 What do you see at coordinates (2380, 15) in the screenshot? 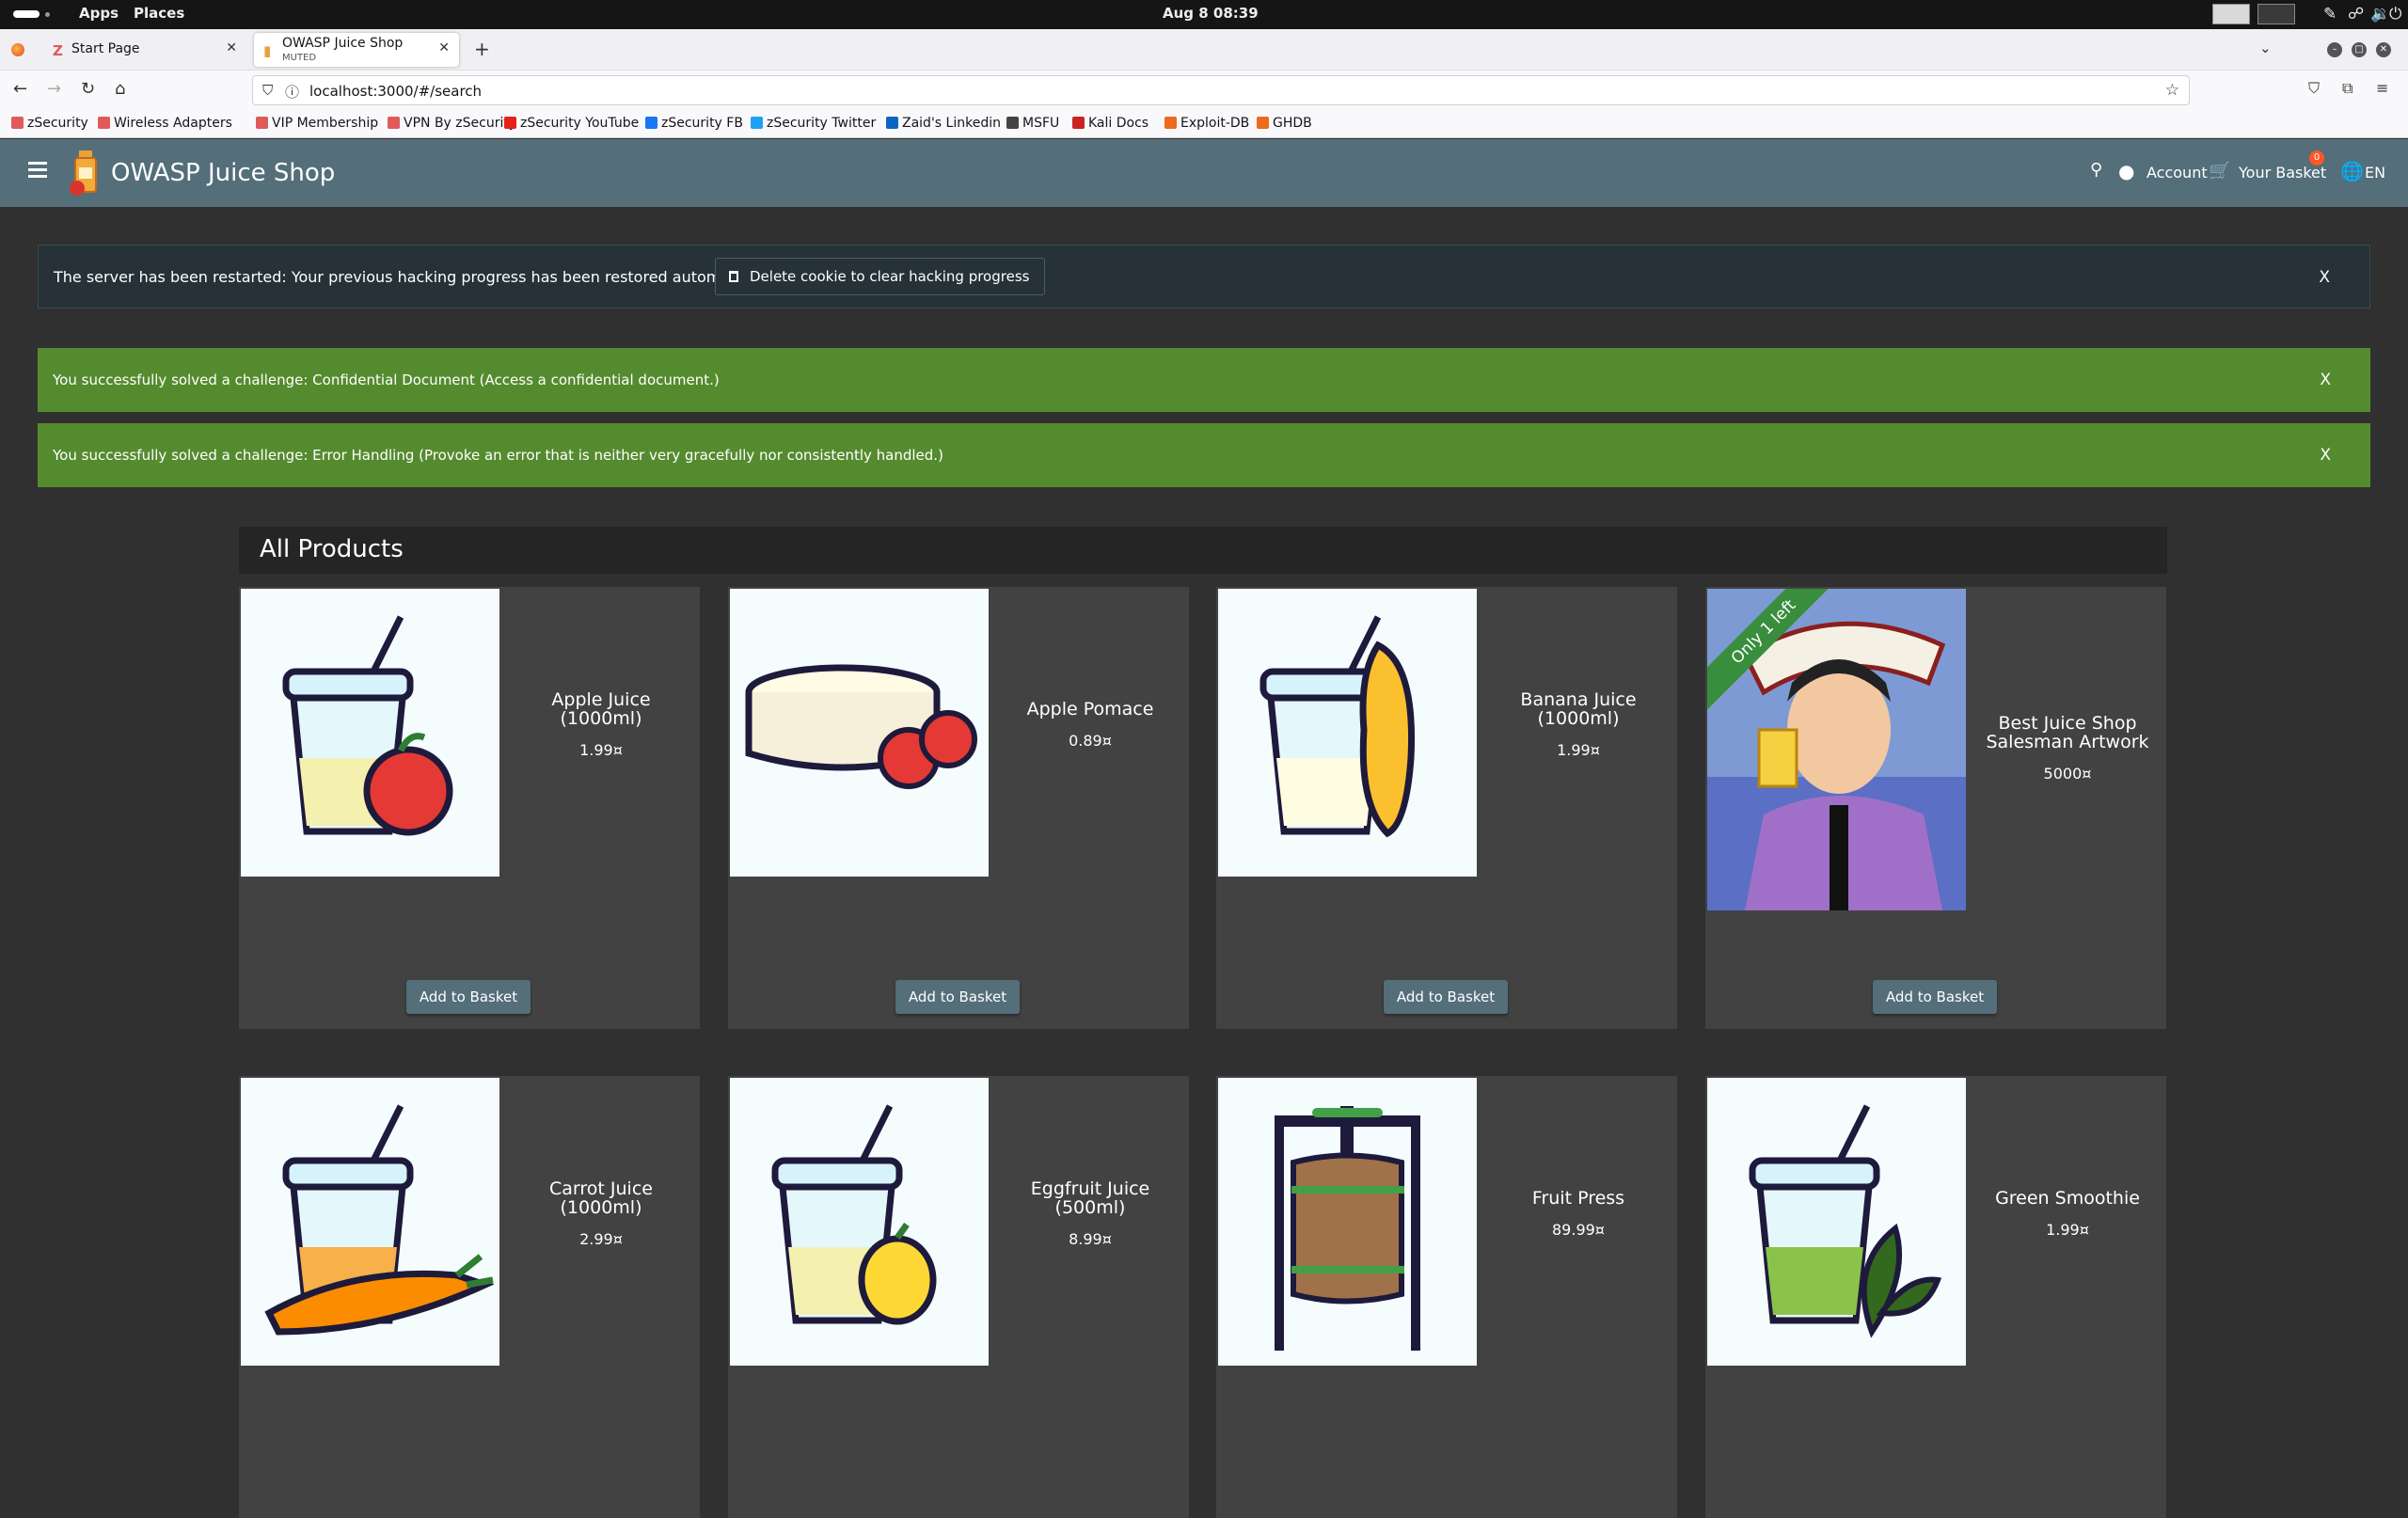
I see `volume-icon: 🔉` at bounding box center [2380, 15].